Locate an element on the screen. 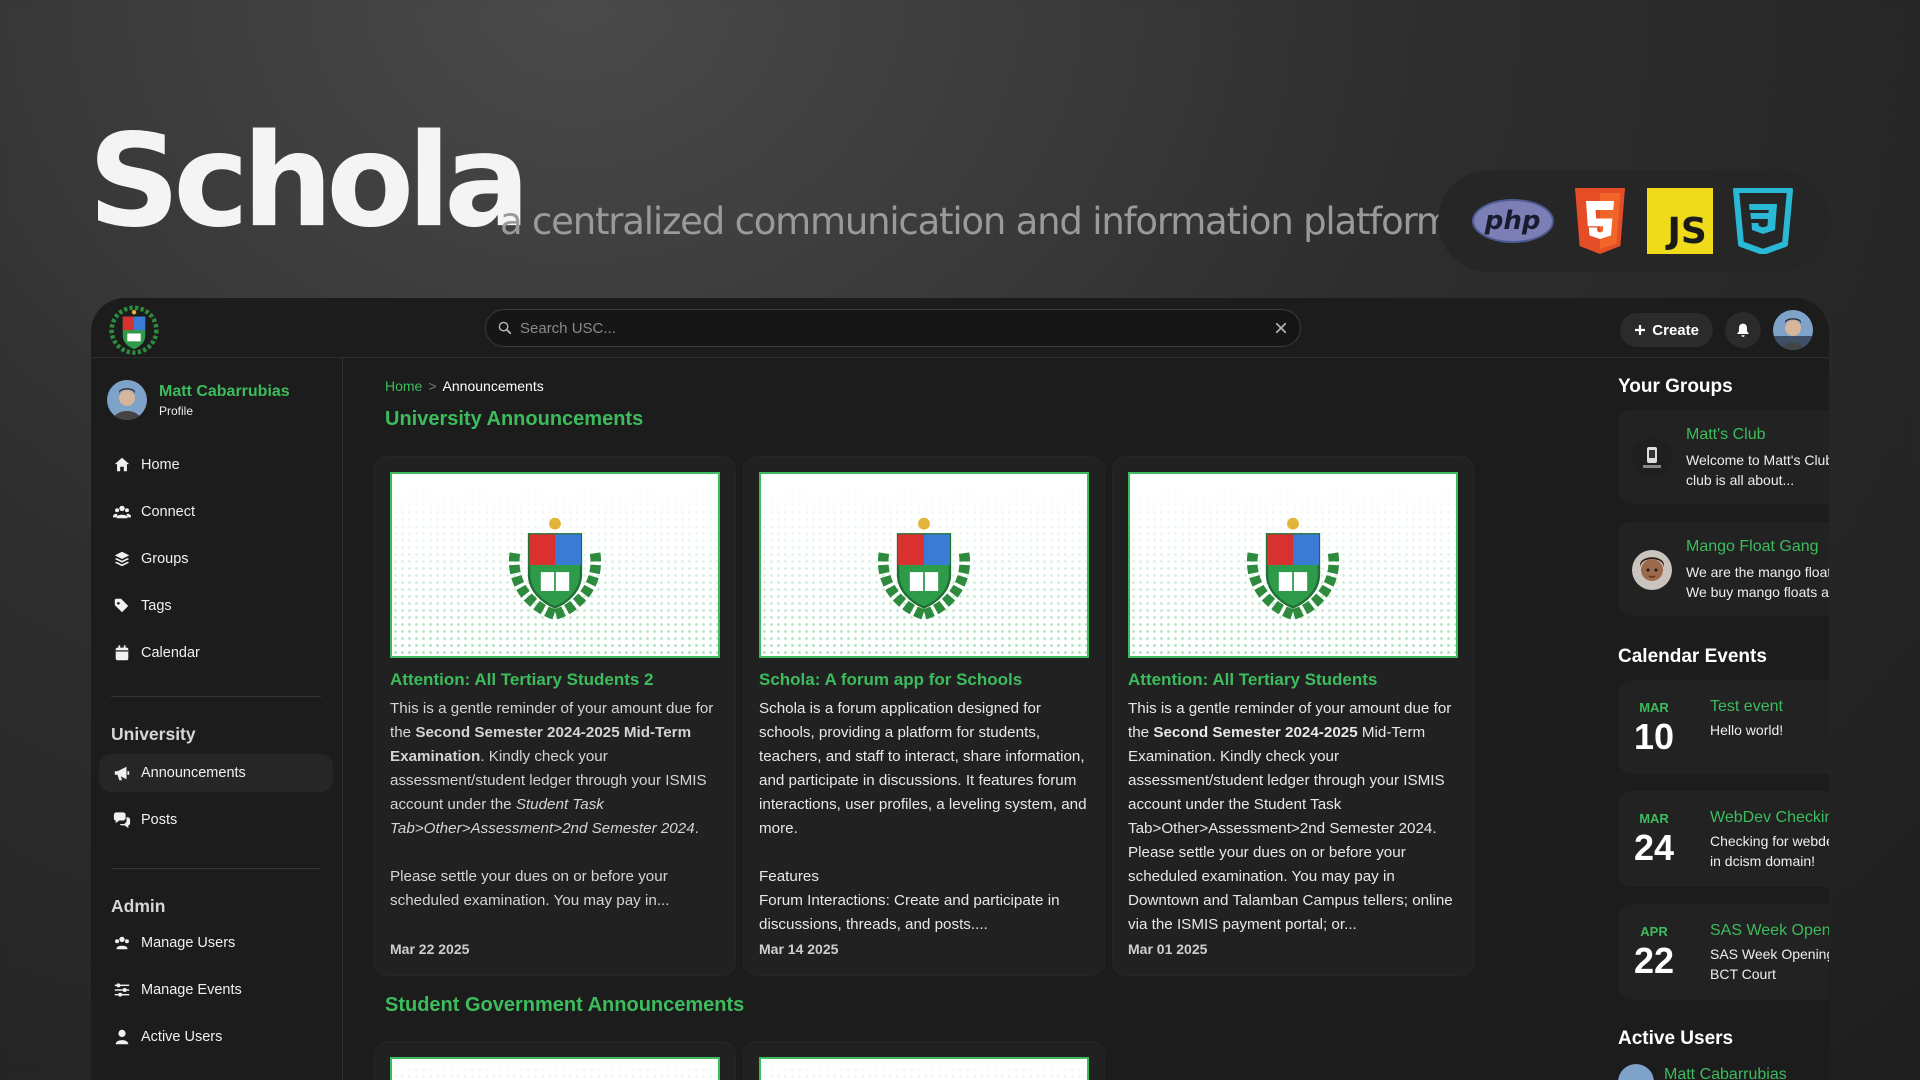  profile-link: Matt Cabarrubias Profile is located at coordinates (198, 400).